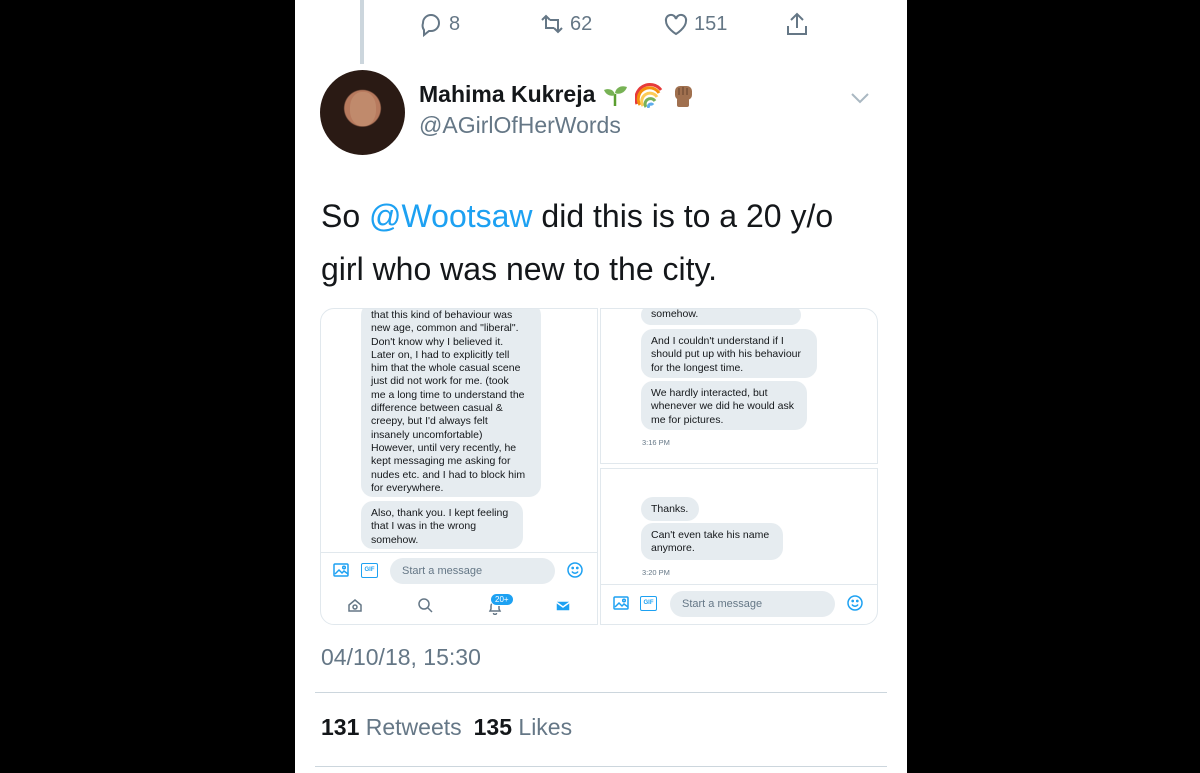  What do you see at coordinates (616, 96) in the screenshot?
I see `seedling-icon` at bounding box center [616, 96].